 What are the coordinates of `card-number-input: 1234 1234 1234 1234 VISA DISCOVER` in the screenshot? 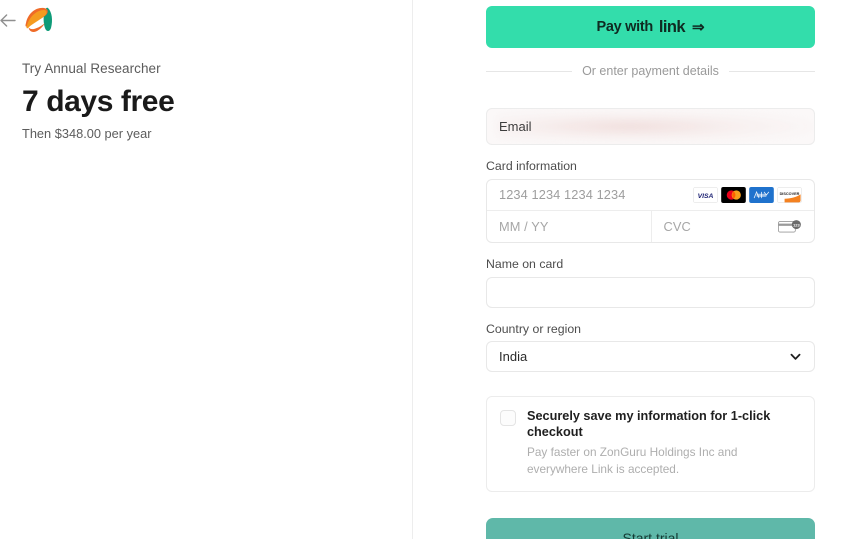 It's located at (650, 195).